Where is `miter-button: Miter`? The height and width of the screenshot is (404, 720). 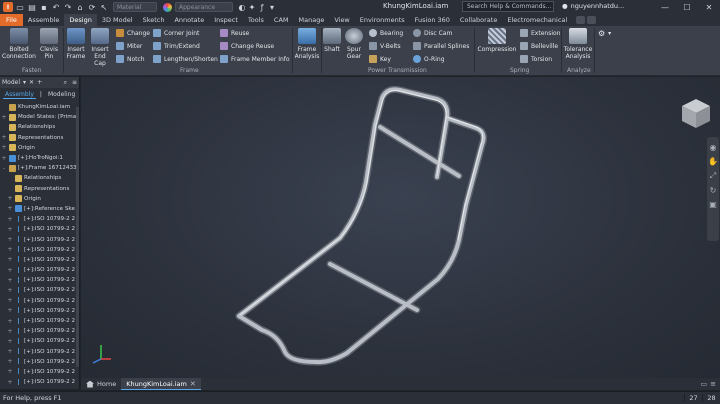 miter-button: Miter is located at coordinates (129, 46).